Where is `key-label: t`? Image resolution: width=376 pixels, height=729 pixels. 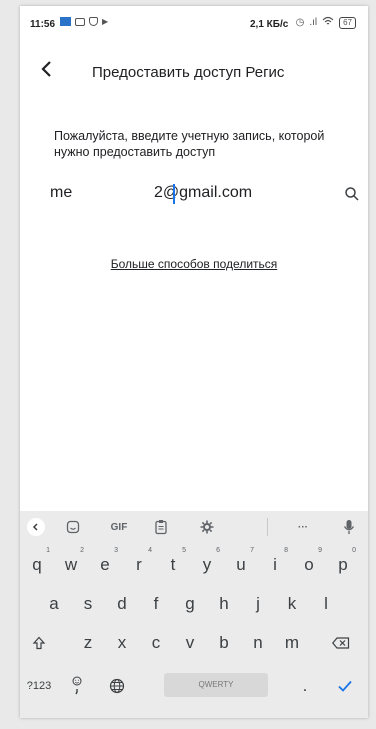
key-label: t is located at coordinates (173, 564).